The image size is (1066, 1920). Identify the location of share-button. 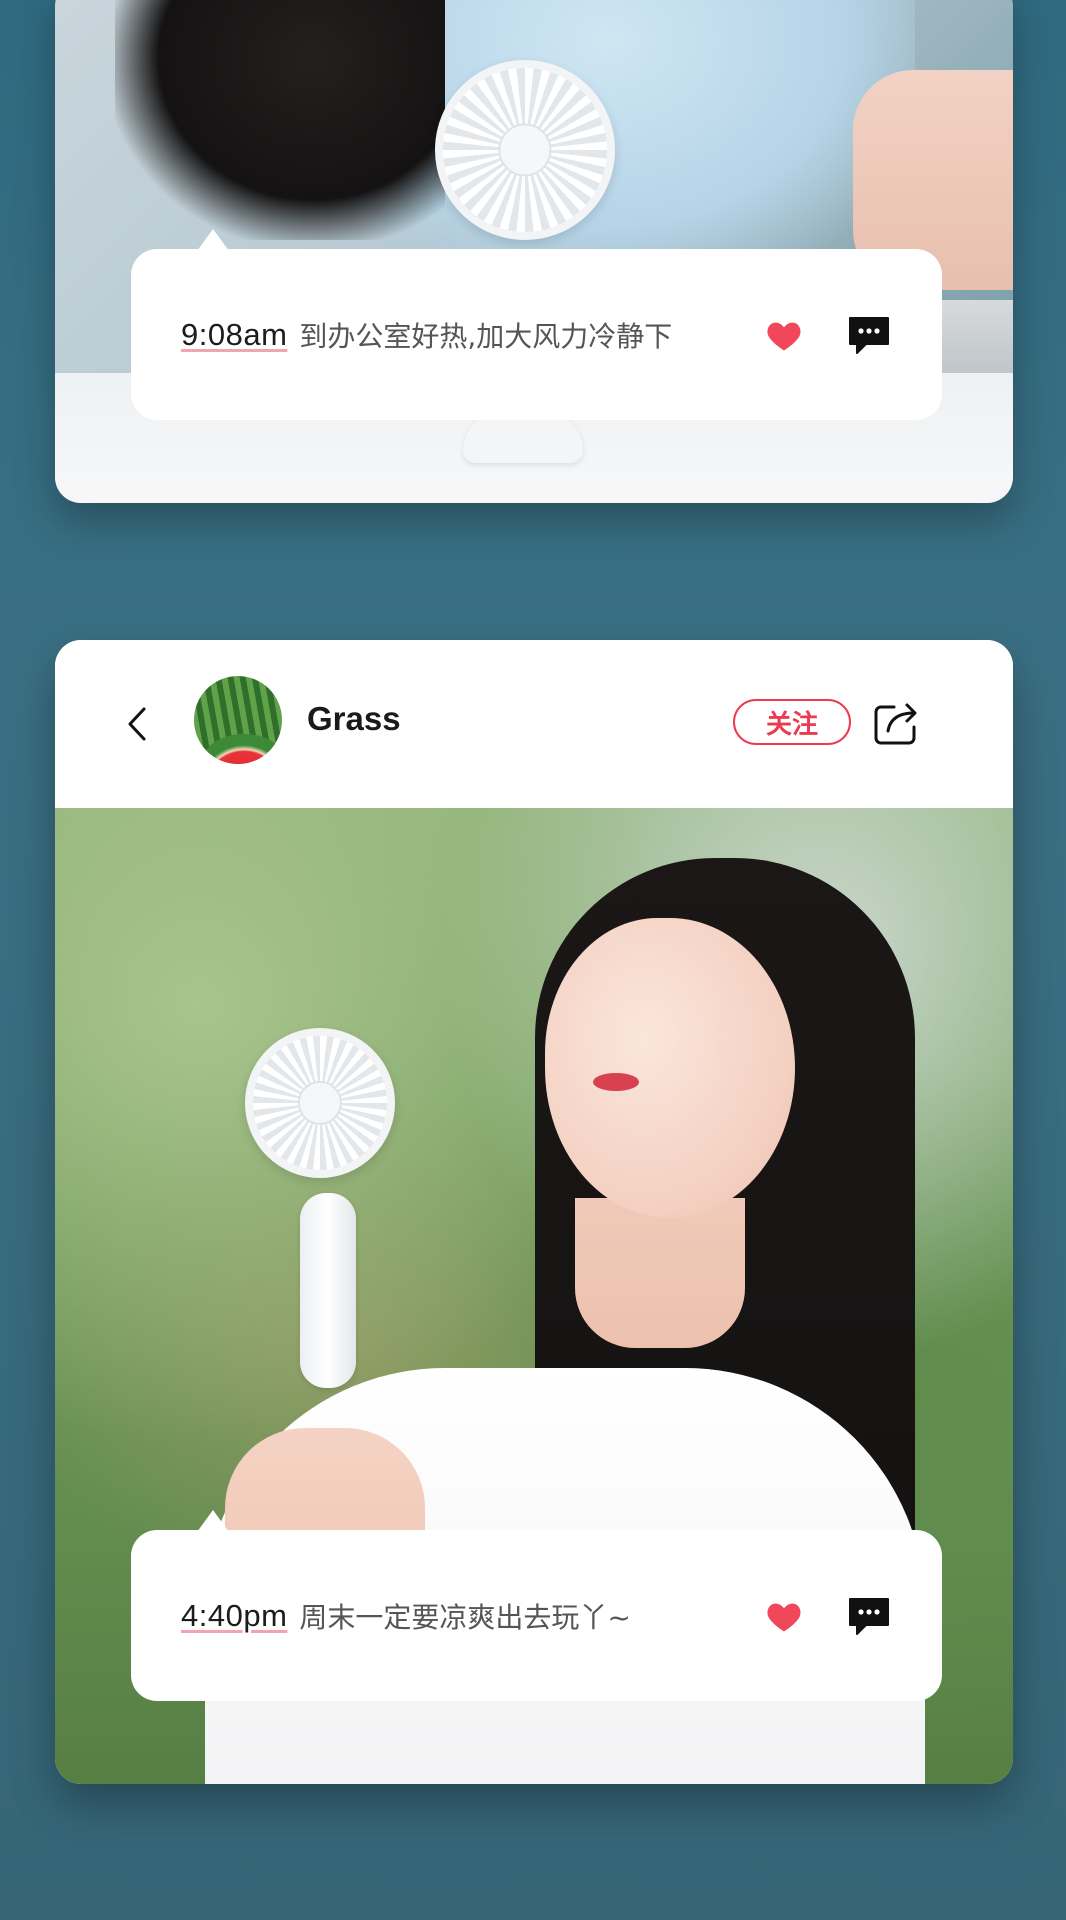
(897, 723).